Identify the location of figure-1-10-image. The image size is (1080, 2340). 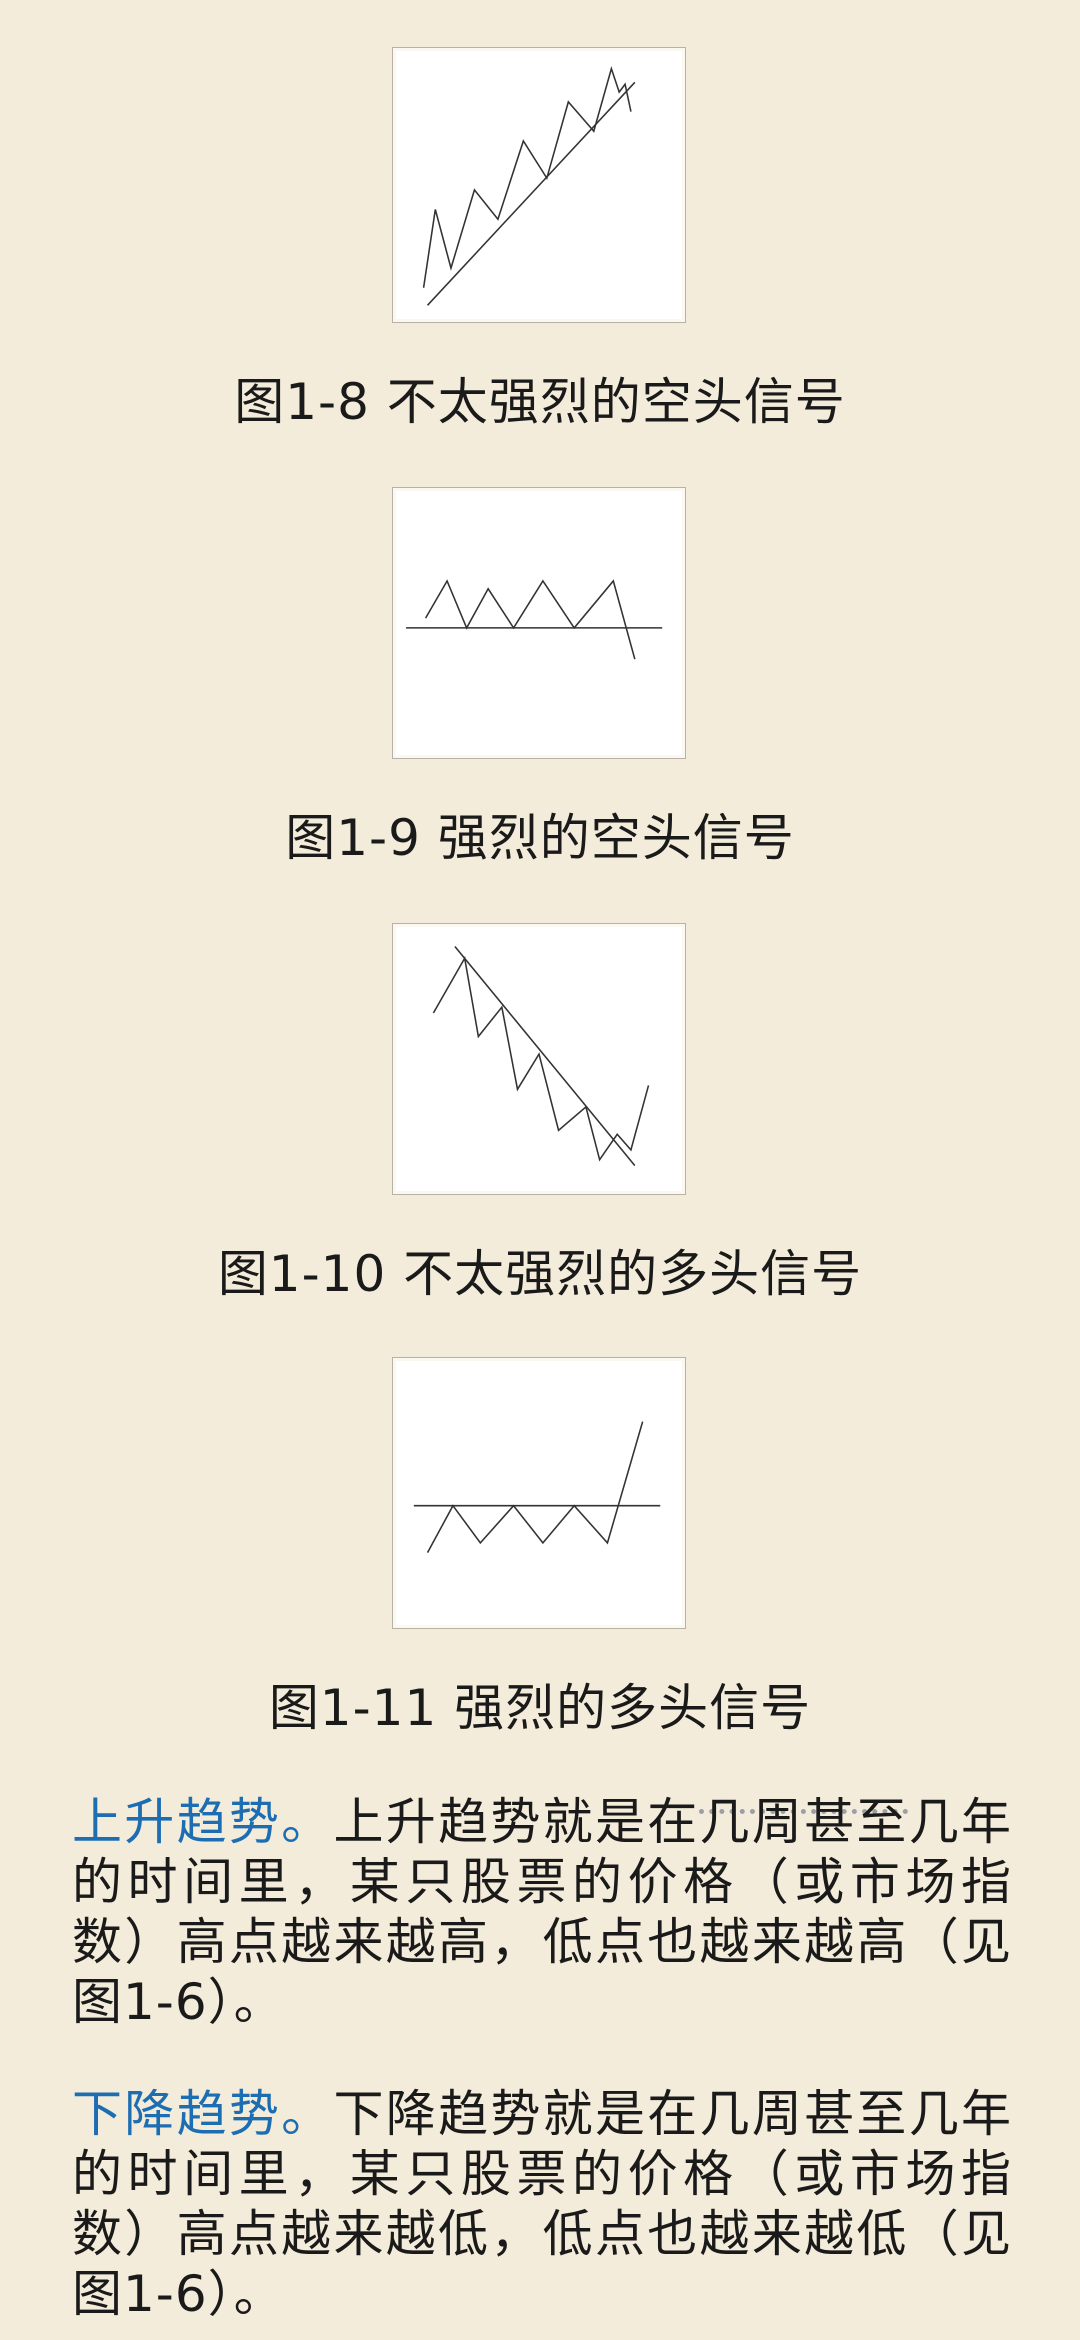
(539, 1059).